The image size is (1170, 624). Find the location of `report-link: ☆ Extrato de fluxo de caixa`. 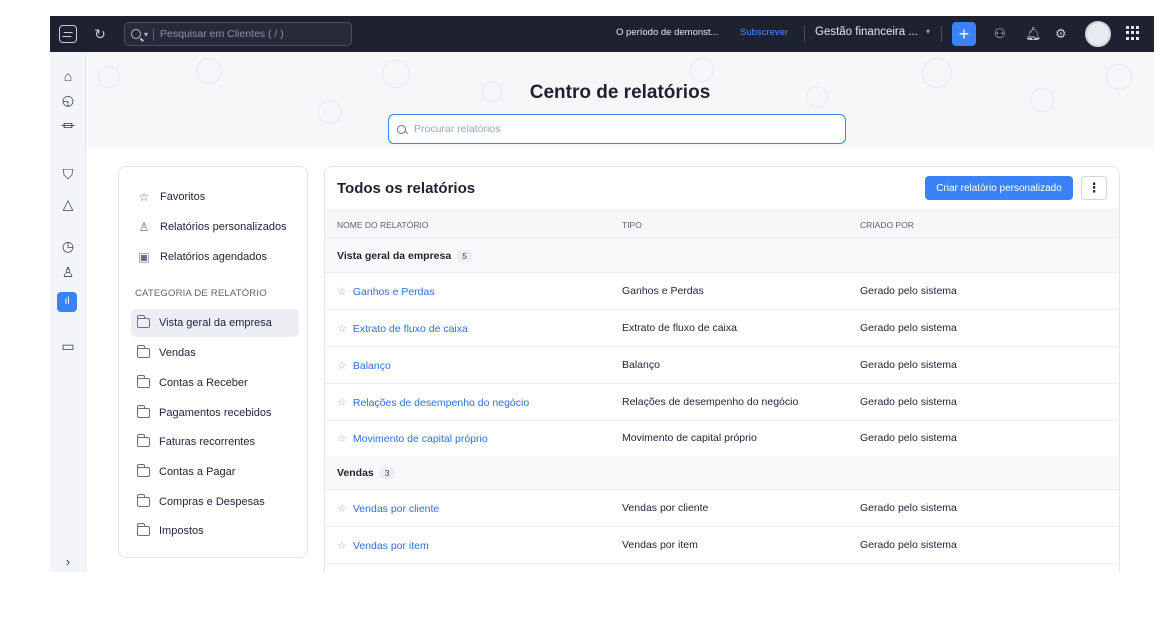

report-link: ☆ Extrato de fluxo de caixa is located at coordinates (402, 329).